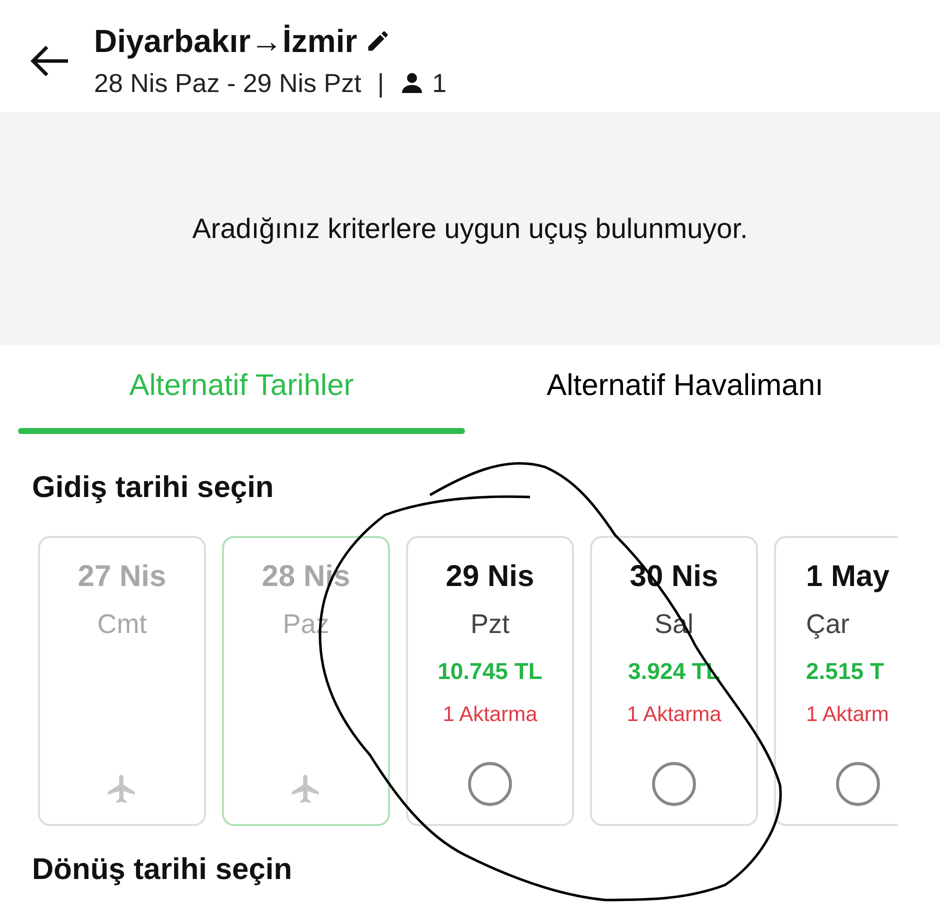  Describe the element at coordinates (490, 671) in the screenshot. I see `card-price: 10.745 TL` at that location.